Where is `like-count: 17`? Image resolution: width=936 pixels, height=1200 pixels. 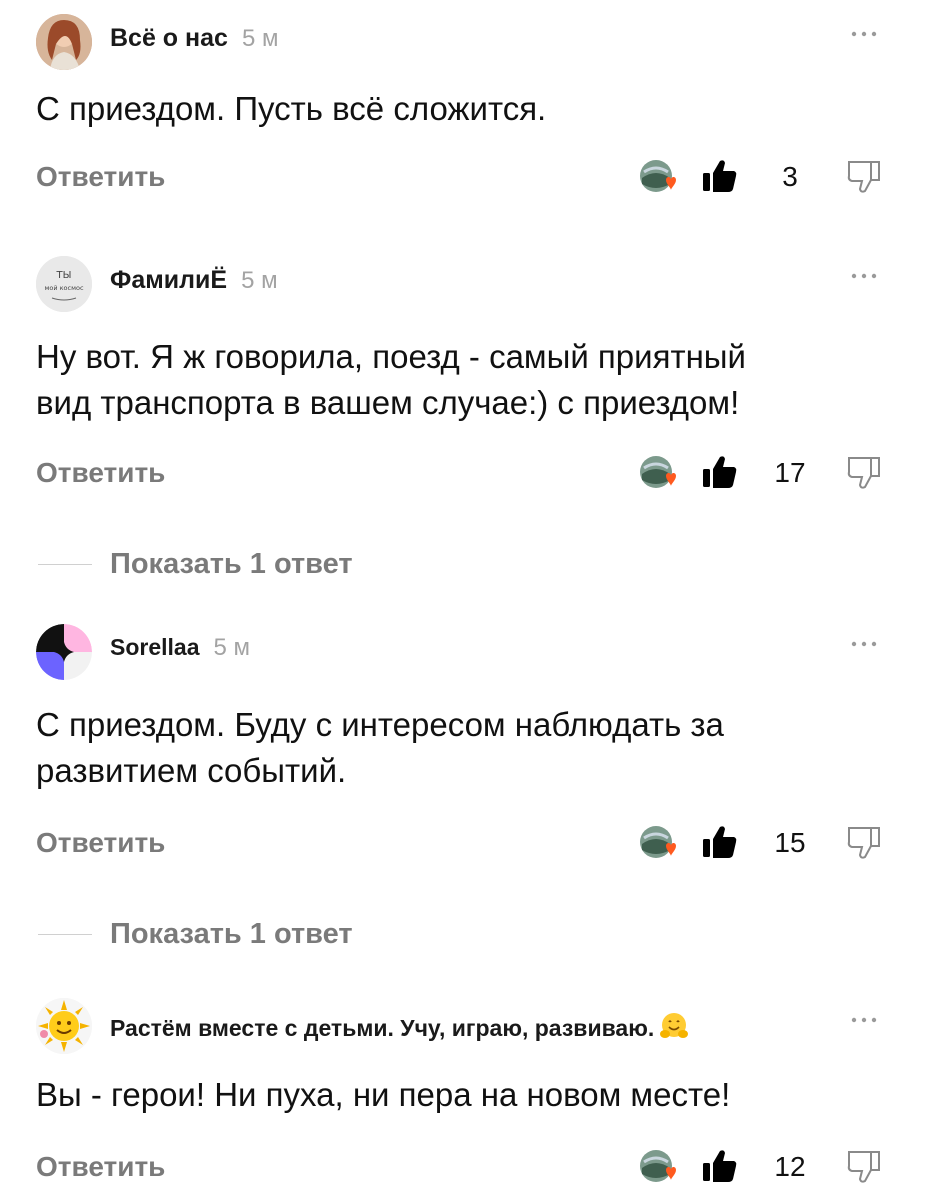
like-count: 17 is located at coordinates (790, 472).